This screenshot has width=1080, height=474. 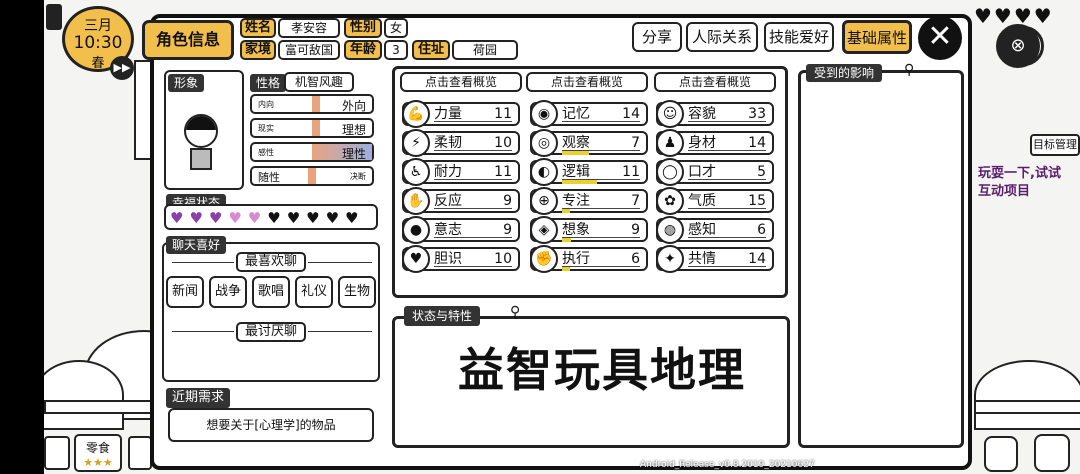 I want to click on portrait-box: 形象, so click(x=204, y=130).